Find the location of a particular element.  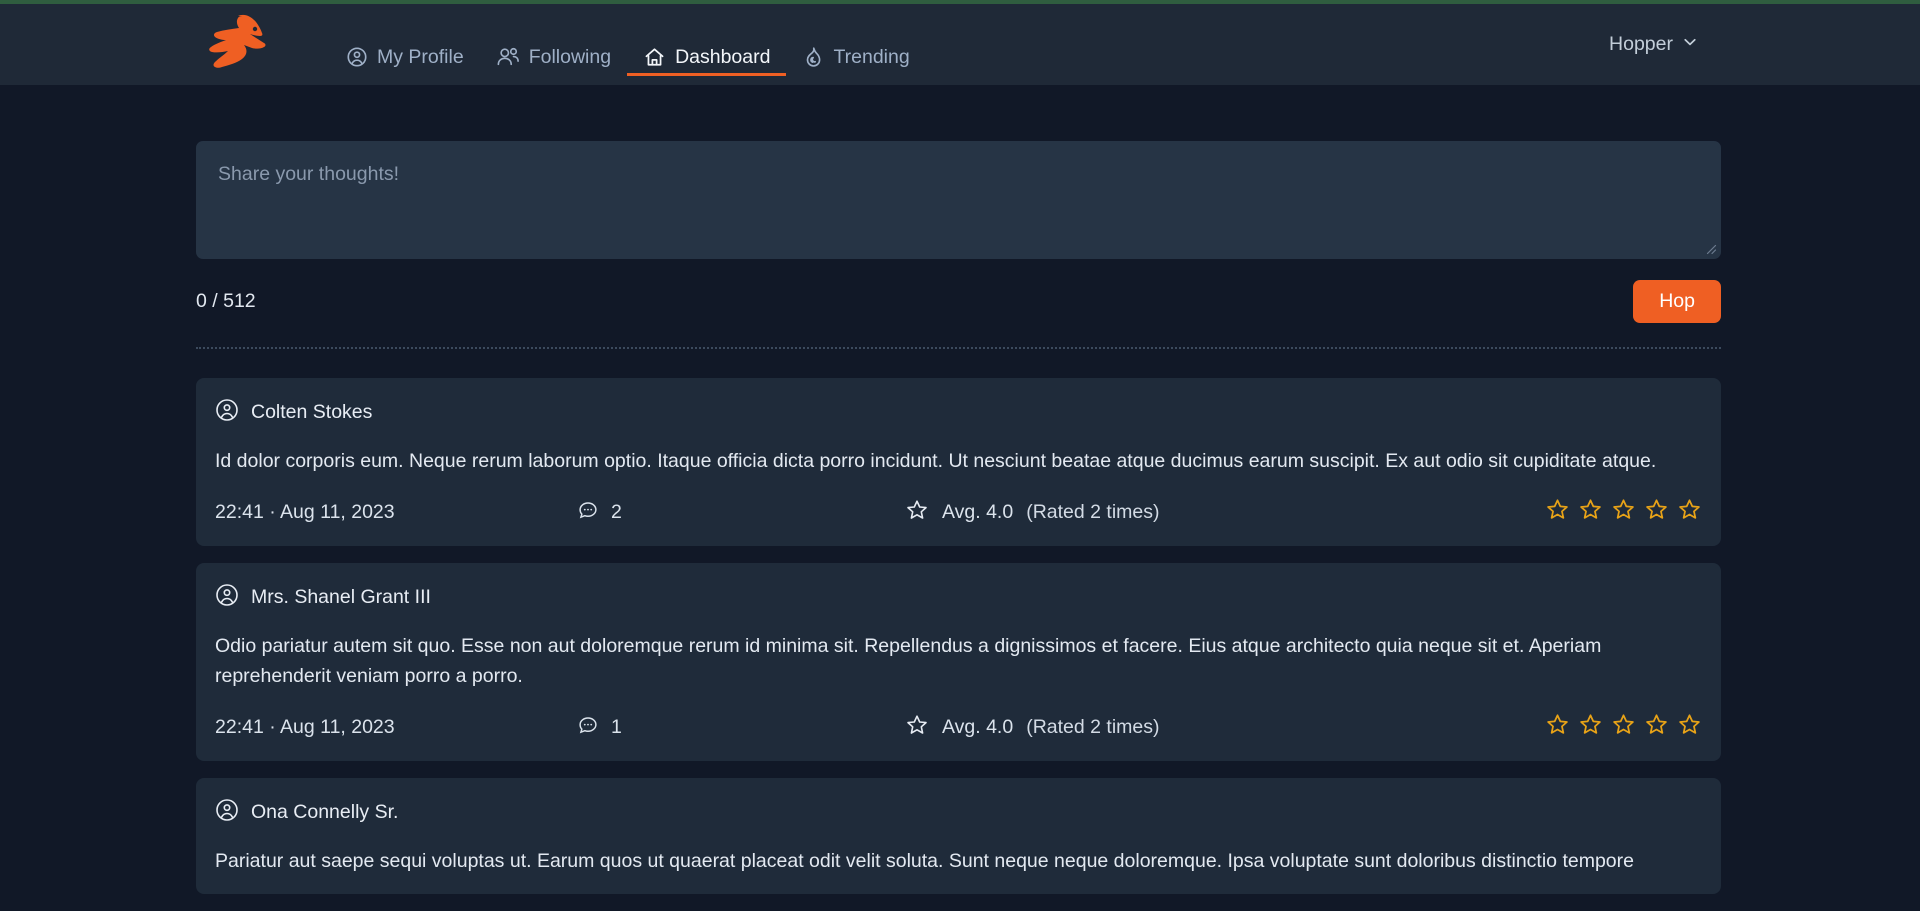

account-menu-label: Hopper is located at coordinates (1641, 44).